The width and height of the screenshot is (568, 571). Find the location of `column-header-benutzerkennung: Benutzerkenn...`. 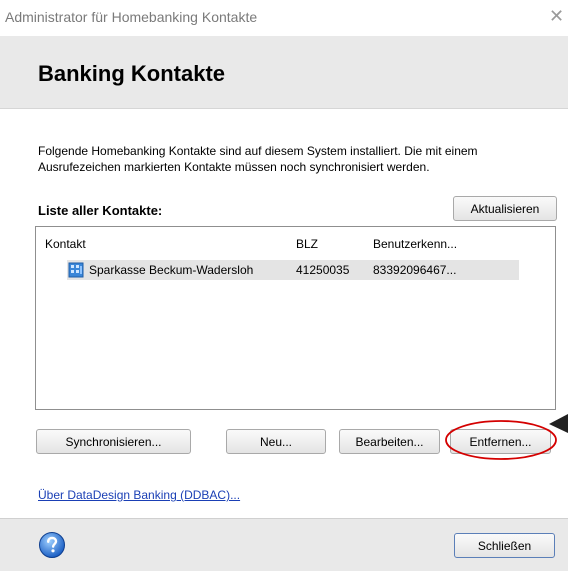

column-header-benutzerkennung: Benutzerkenn... is located at coordinates (415, 244).